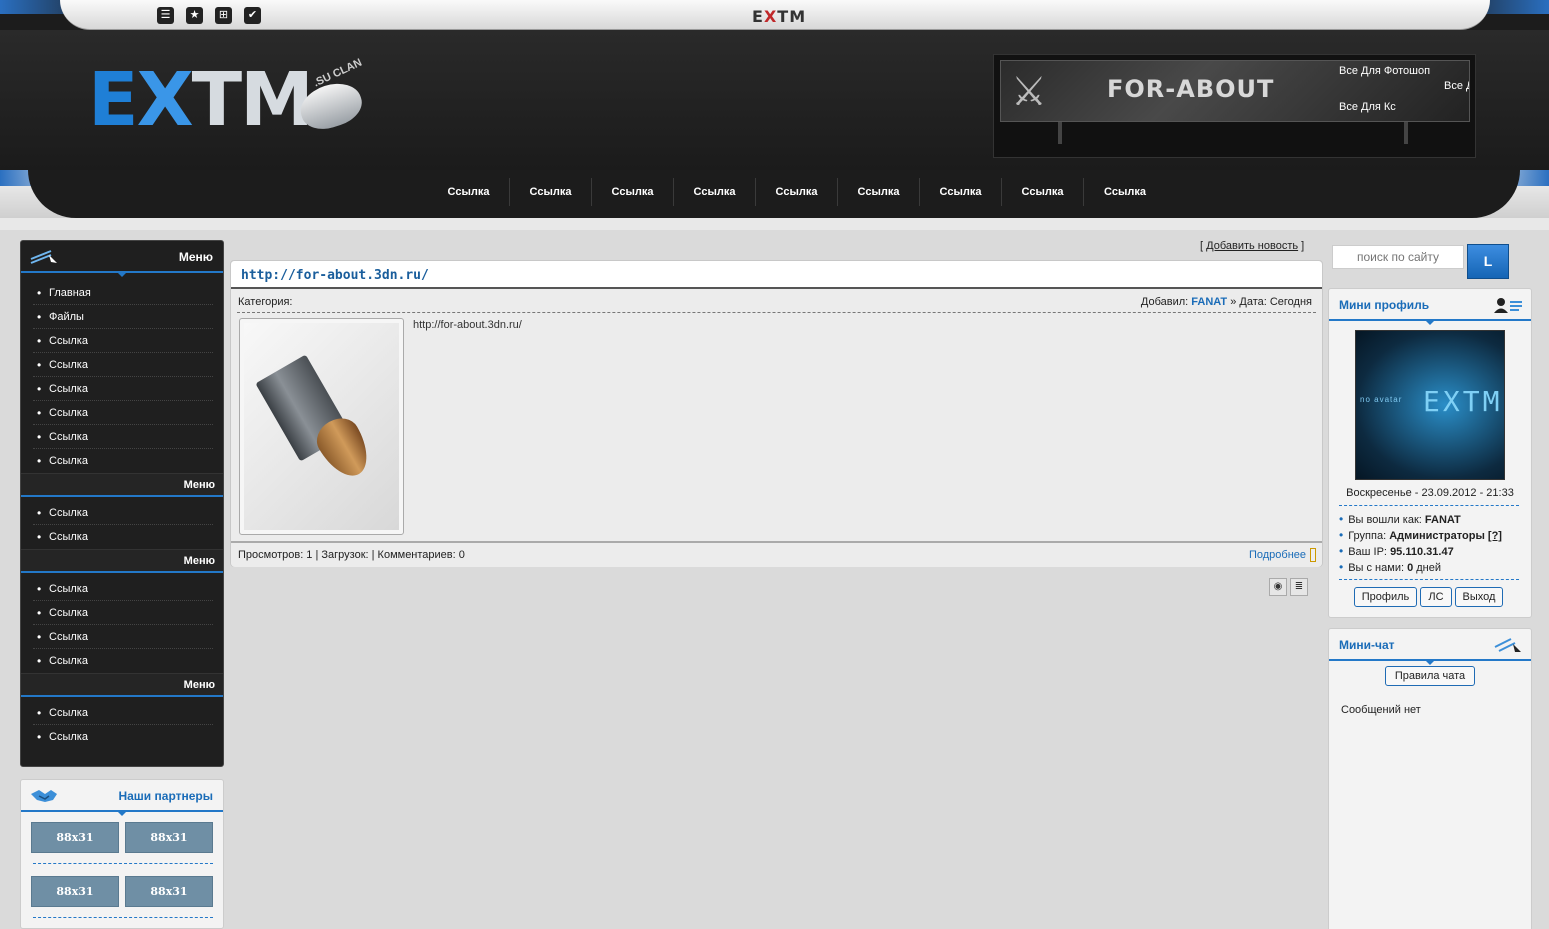 This screenshot has height=929, width=1549. Describe the element at coordinates (223, 15) in the screenshot. I see `share-icon: ⊞` at that location.